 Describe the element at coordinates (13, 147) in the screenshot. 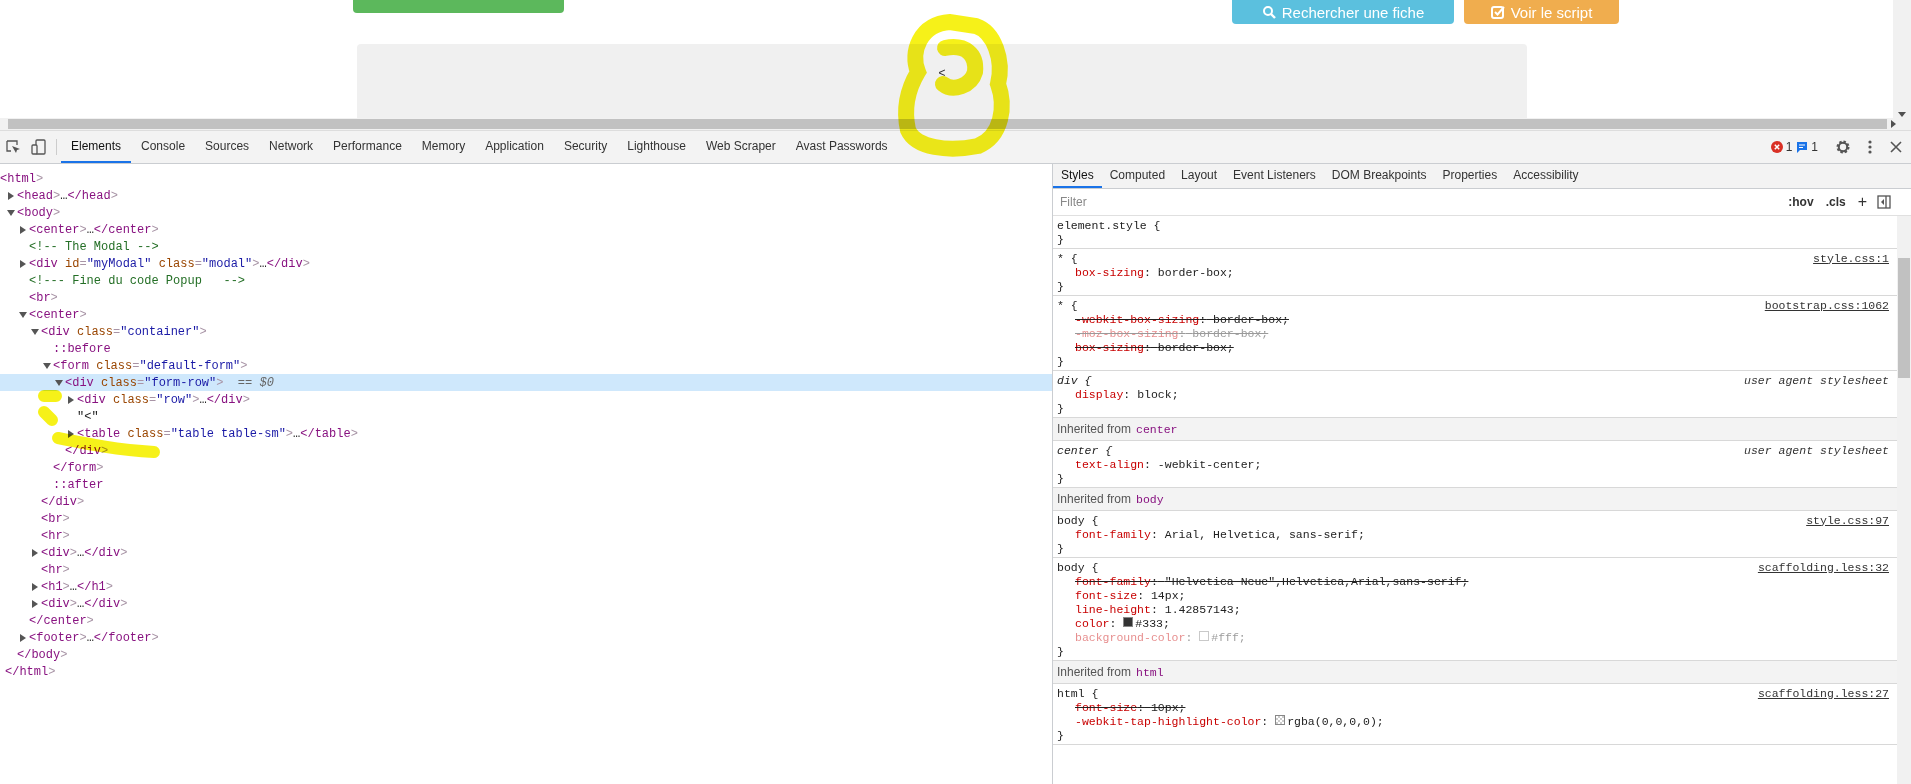

I see `inspect-icon` at that location.